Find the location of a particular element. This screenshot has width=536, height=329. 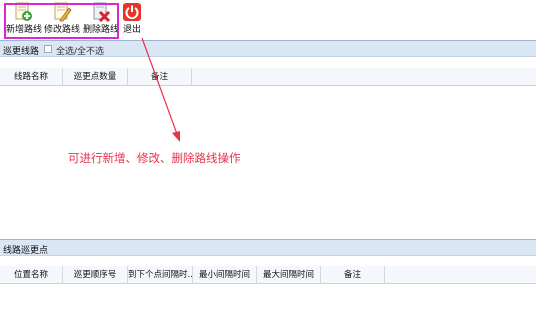

points-grid-header: 位置名称 巡更顺序号 到下个点间隔时... 最小间隔时间 最大间隔时间 备注 is located at coordinates (268, 275).